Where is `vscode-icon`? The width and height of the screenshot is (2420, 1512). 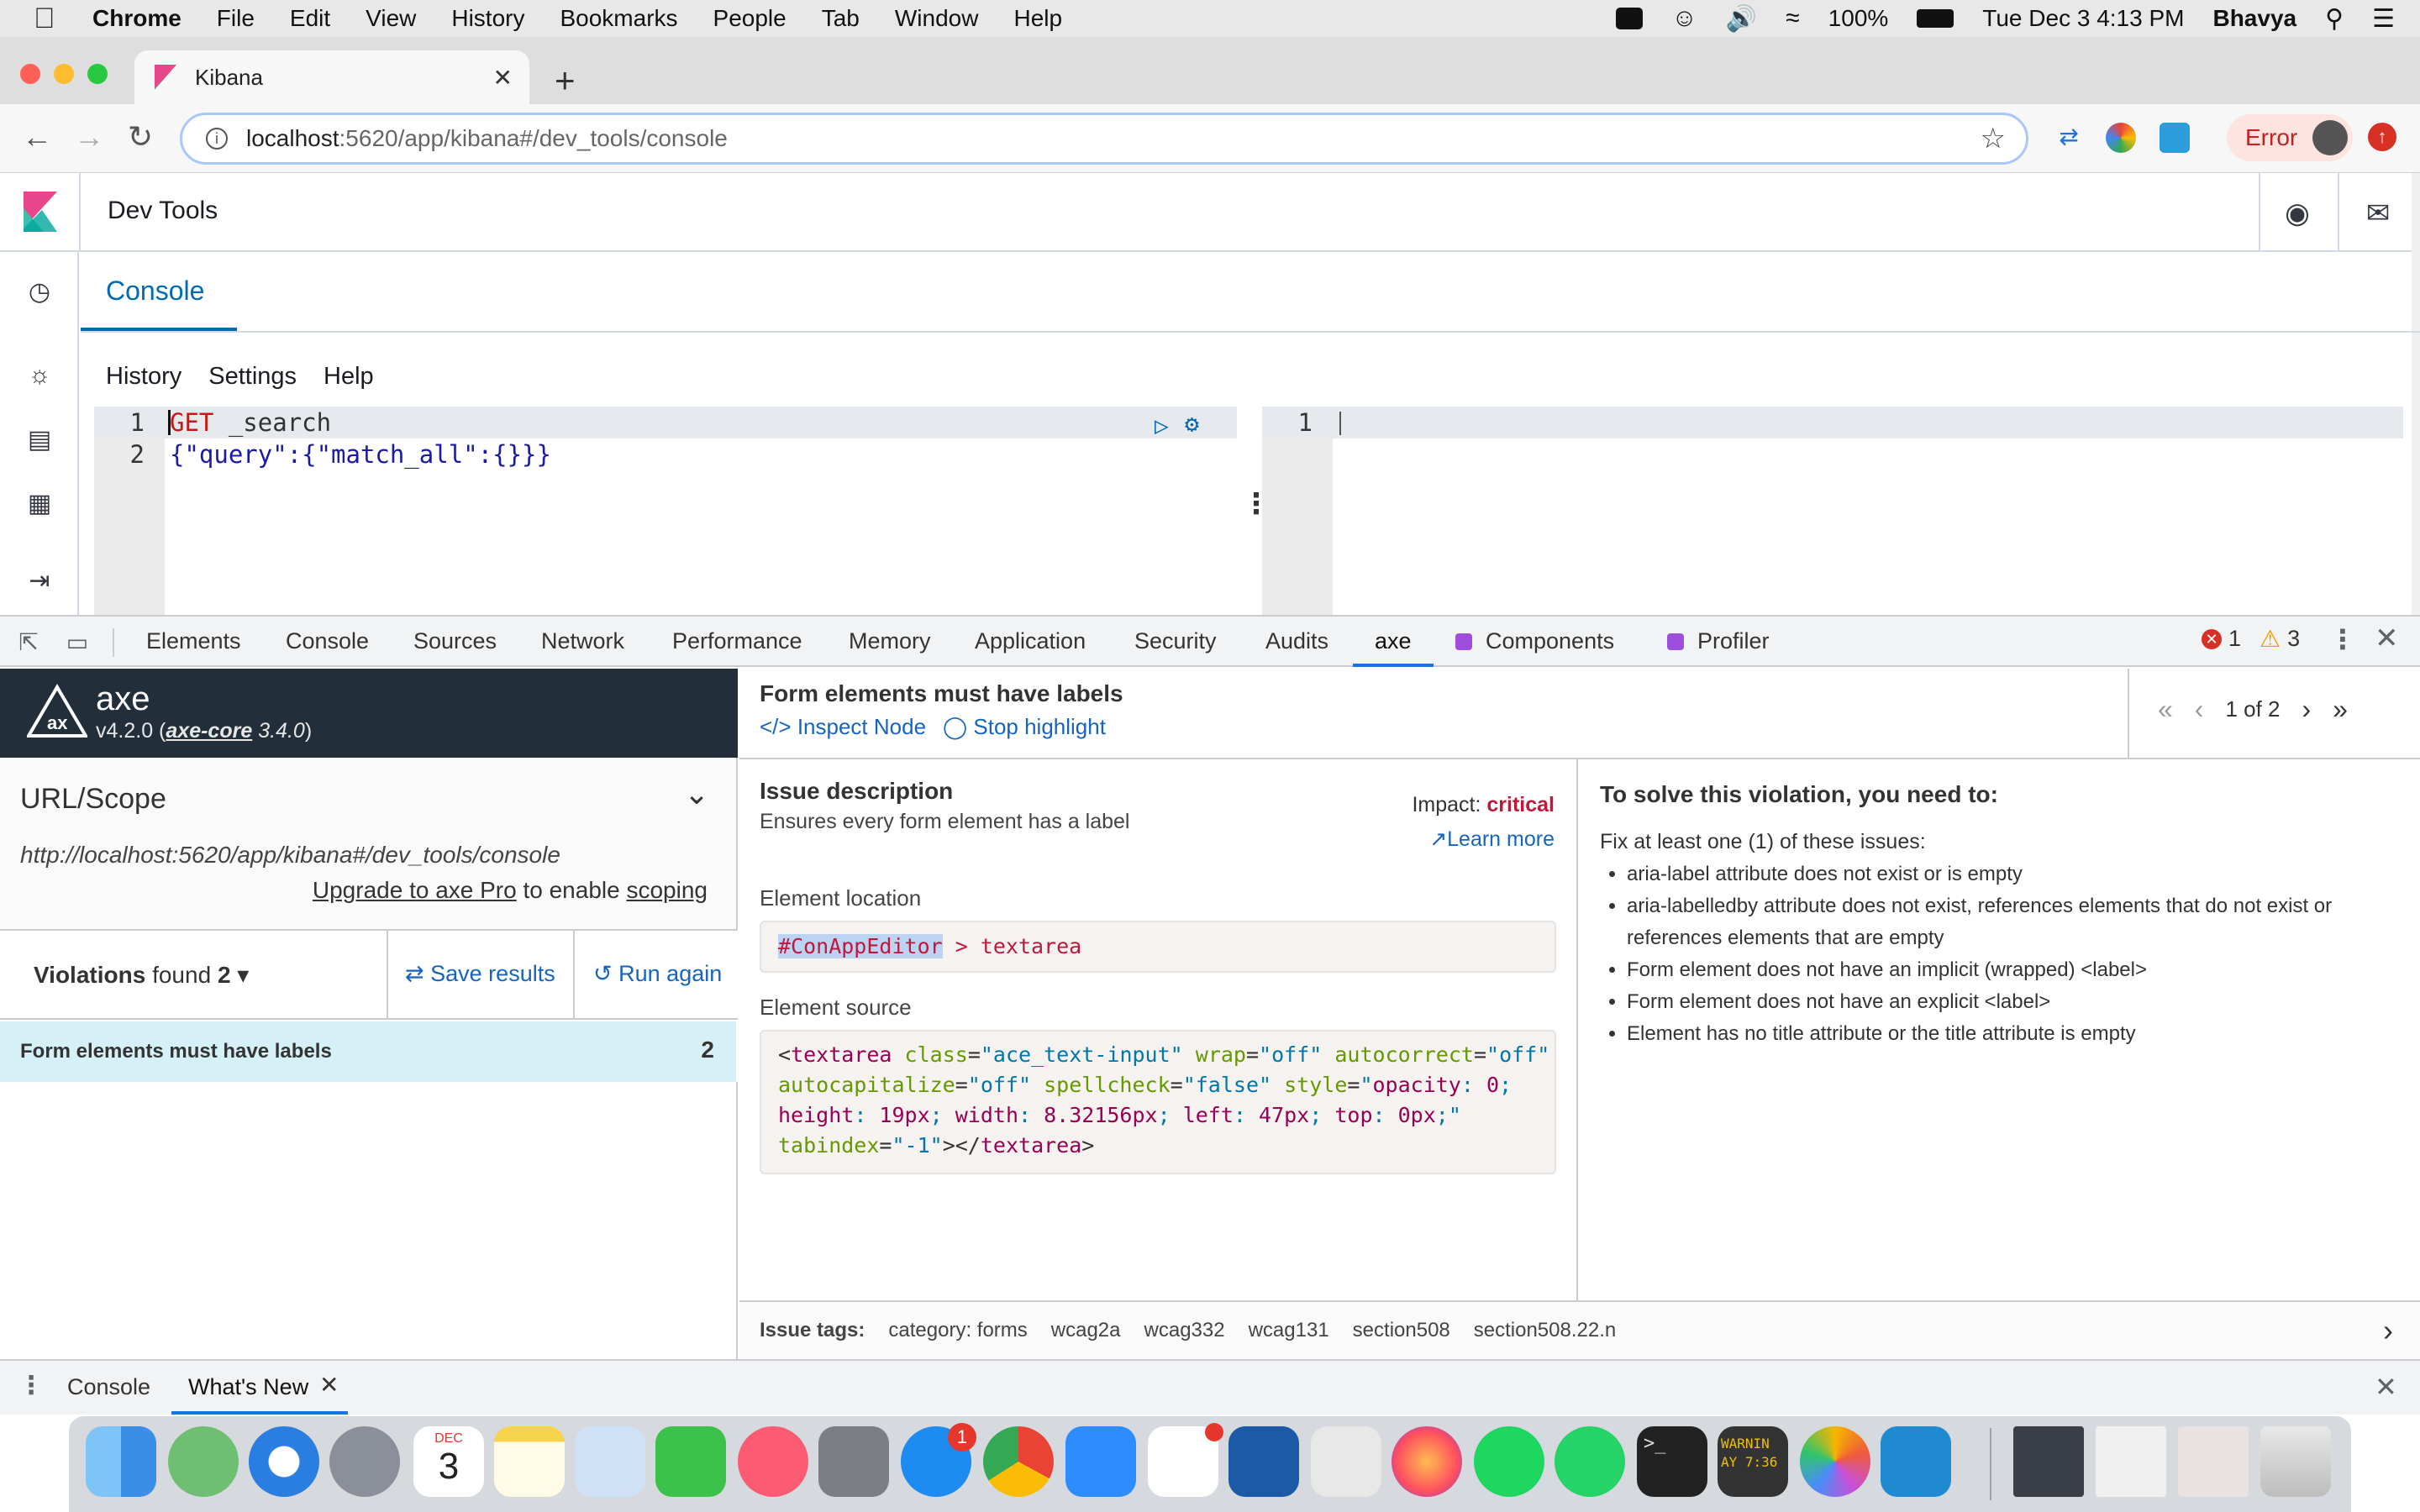 vscode-icon is located at coordinates (1916, 1461).